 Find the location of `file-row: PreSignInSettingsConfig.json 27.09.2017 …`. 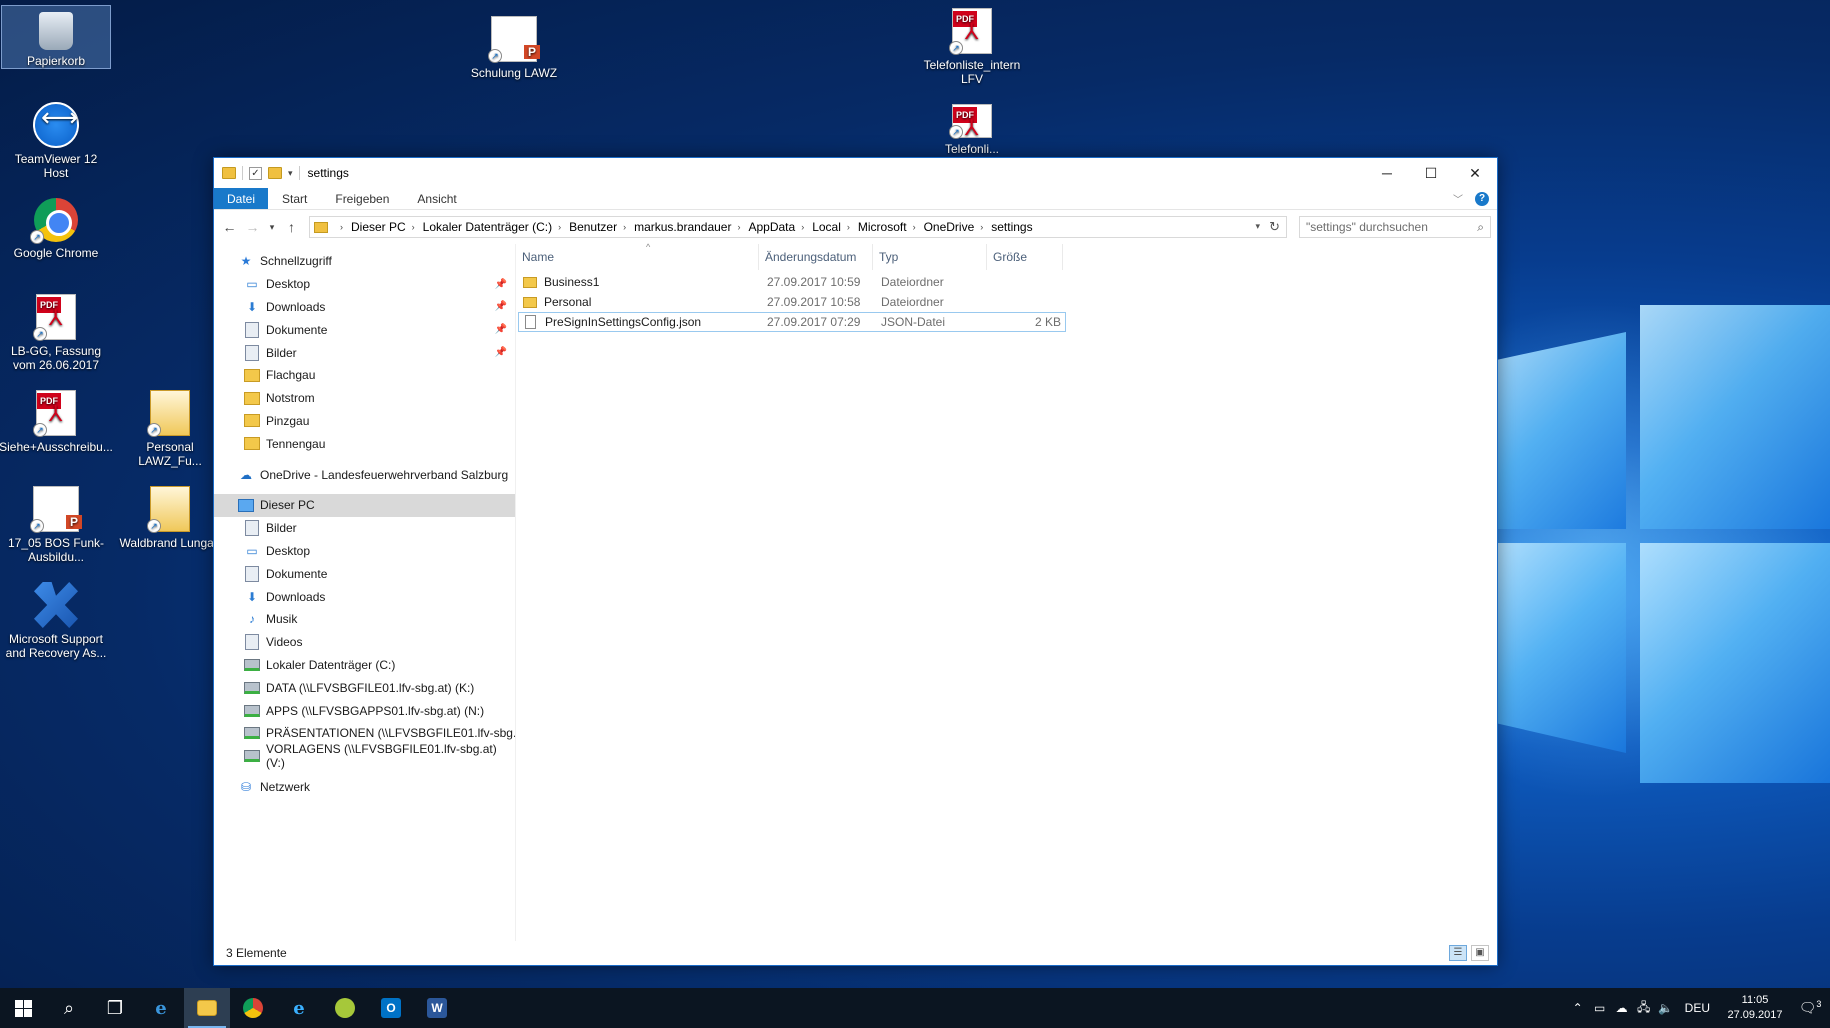

file-row: PreSignInSettingsConfig.json 27.09.2017 … is located at coordinates (792, 322).